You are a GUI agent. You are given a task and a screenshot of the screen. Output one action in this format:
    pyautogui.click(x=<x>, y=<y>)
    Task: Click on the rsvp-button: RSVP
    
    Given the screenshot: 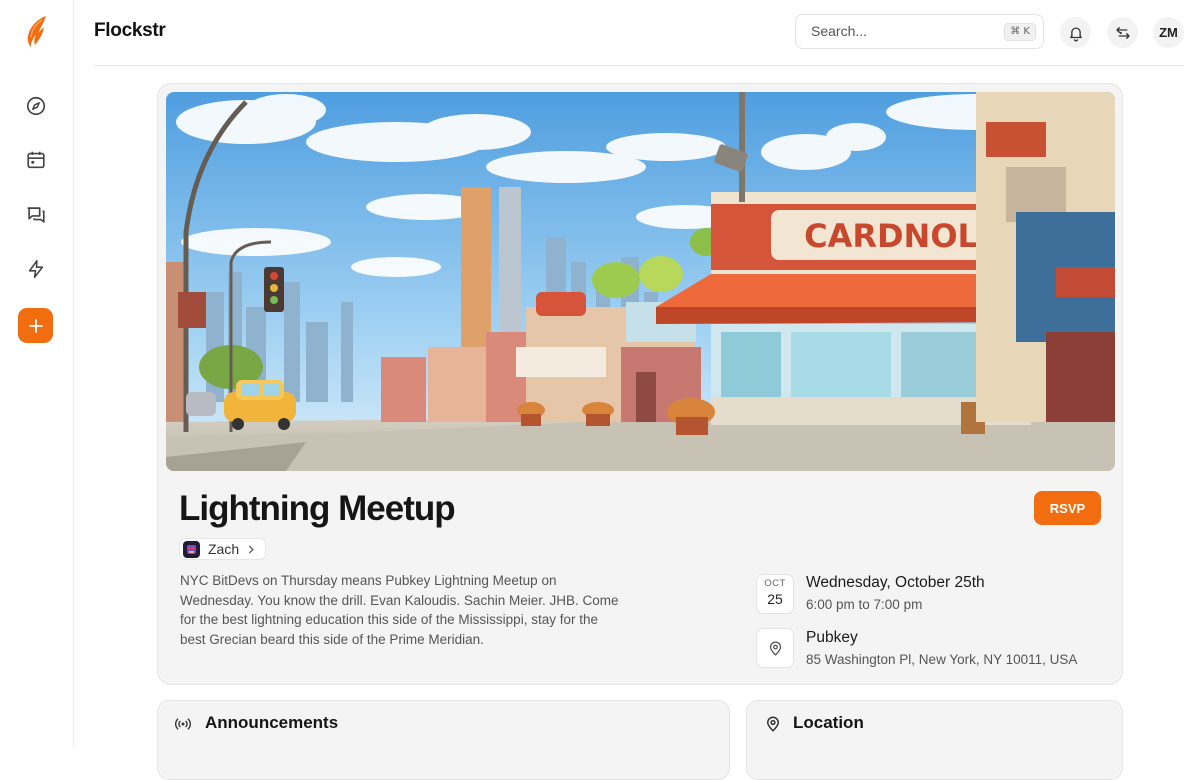 What is the action you would take?
    pyautogui.click(x=1067, y=508)
    